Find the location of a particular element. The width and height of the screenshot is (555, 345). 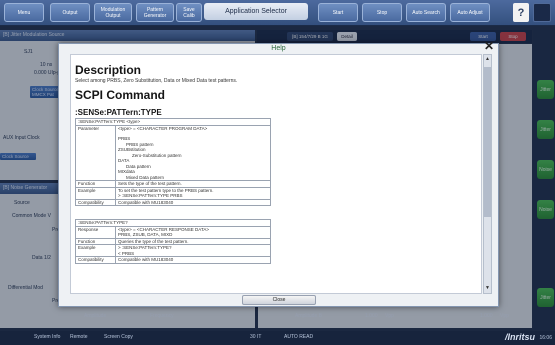

response-key: Response is located at coordinates (95, 232).